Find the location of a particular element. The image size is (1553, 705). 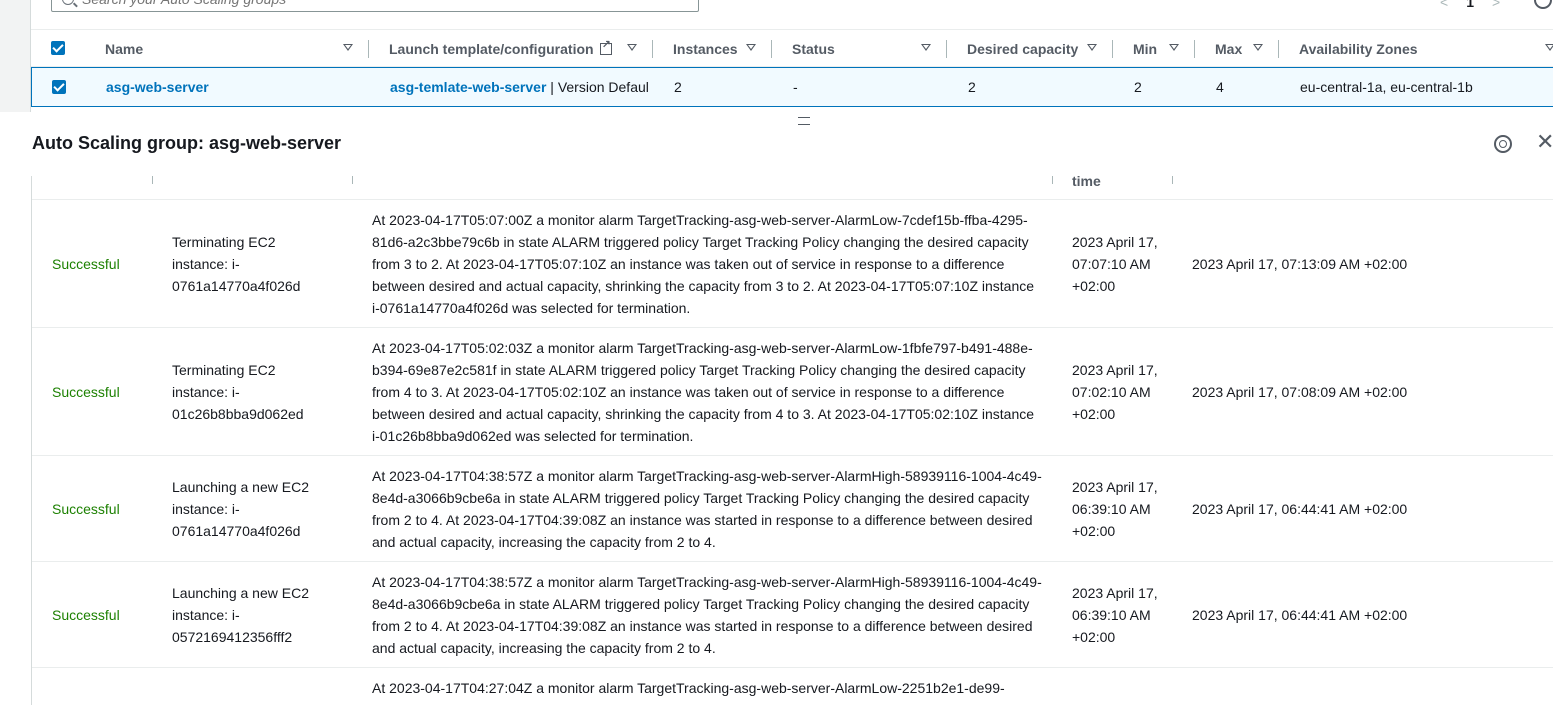

activity-end-time: 2023 April 17, 07:08:09 AM +02:00 is located at coordinates (1300, 392).